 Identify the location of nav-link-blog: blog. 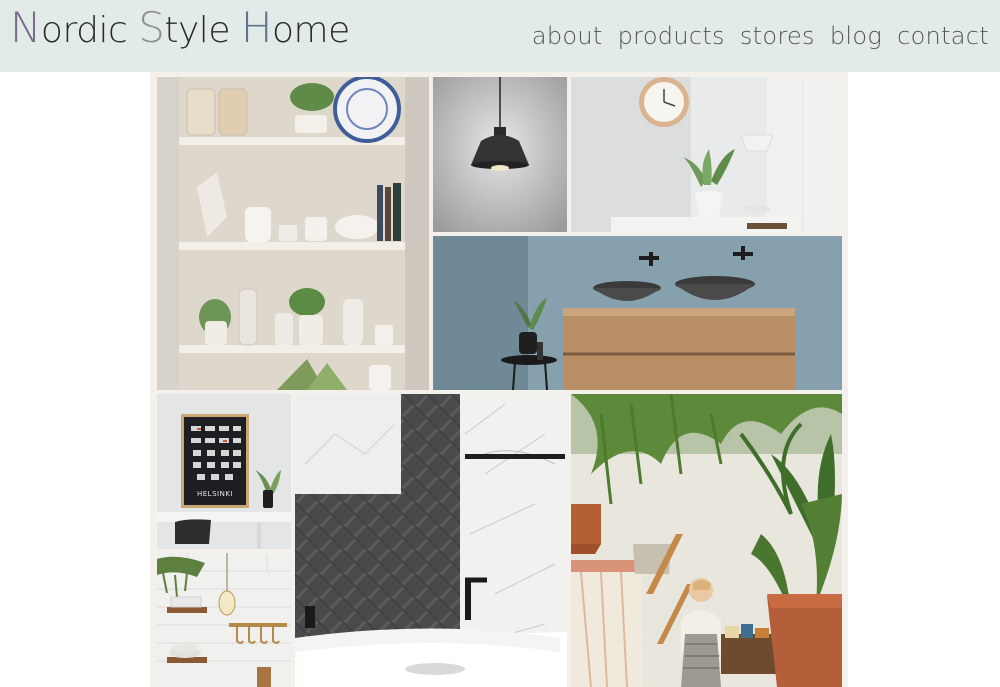
(856, 36).